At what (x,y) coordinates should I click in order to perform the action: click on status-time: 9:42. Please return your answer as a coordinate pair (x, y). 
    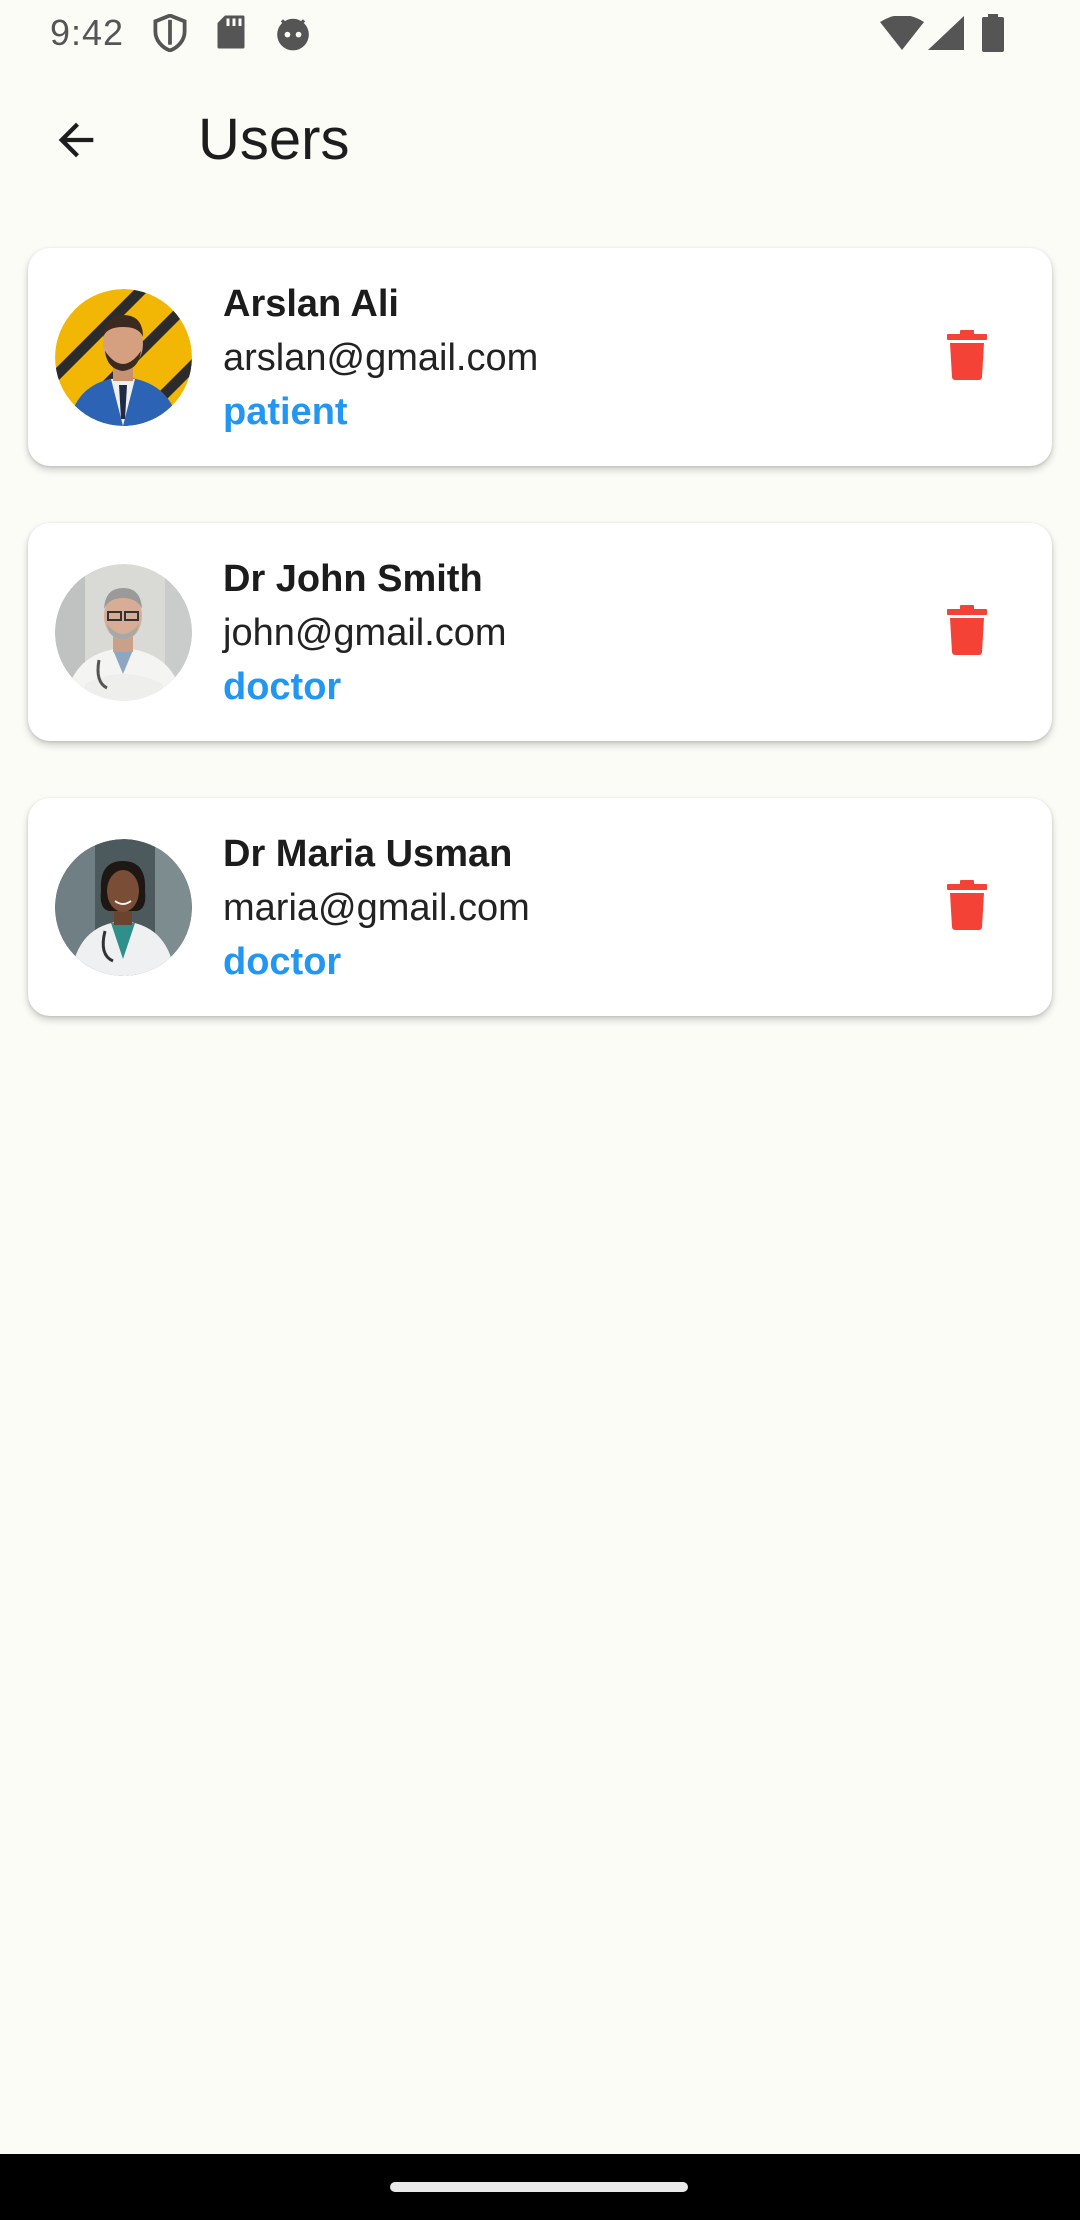
    Looking at the image, I should click on (87, 32).